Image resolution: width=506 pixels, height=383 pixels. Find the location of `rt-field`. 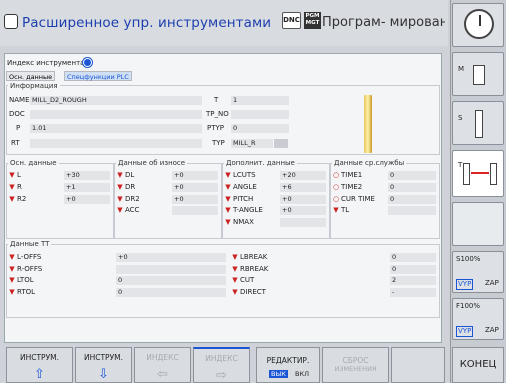

rt-field is located at coordinates (116, 143).